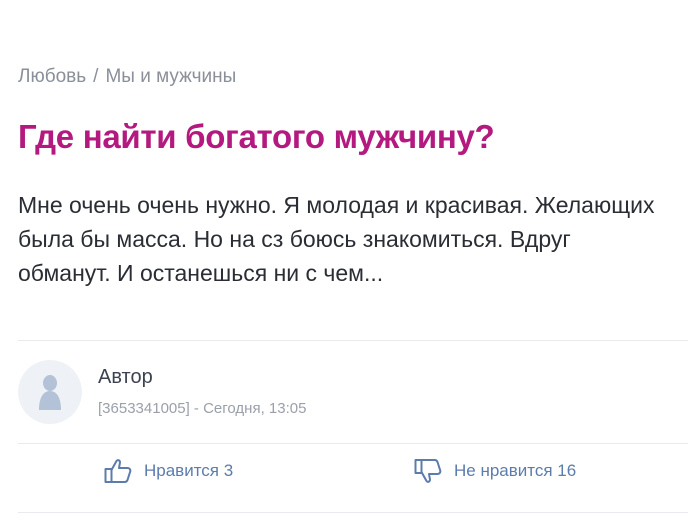 This screenshot has width=700, height=525. I want to click on breadcrumb: Любовь / Мы и мужчины, so click(127, 77).